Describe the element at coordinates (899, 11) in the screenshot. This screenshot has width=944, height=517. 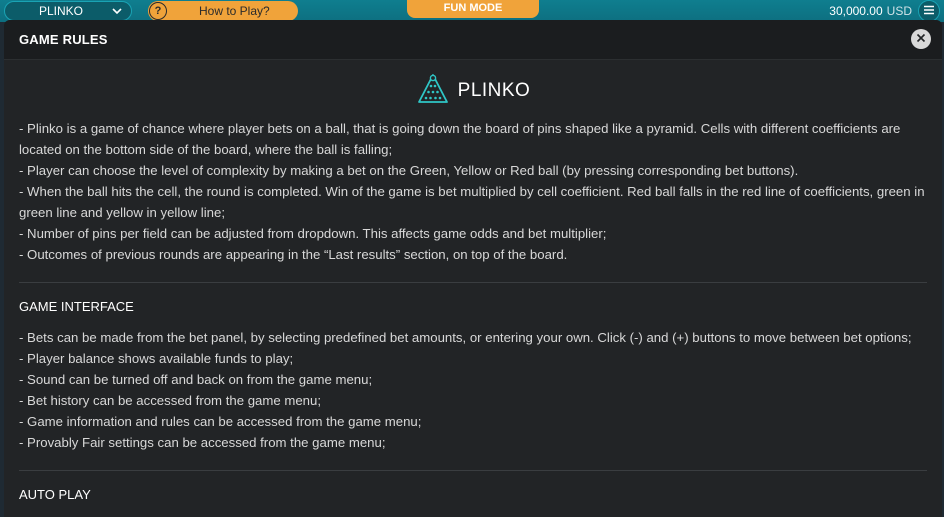
I see `balance-currency: USD` at that location.